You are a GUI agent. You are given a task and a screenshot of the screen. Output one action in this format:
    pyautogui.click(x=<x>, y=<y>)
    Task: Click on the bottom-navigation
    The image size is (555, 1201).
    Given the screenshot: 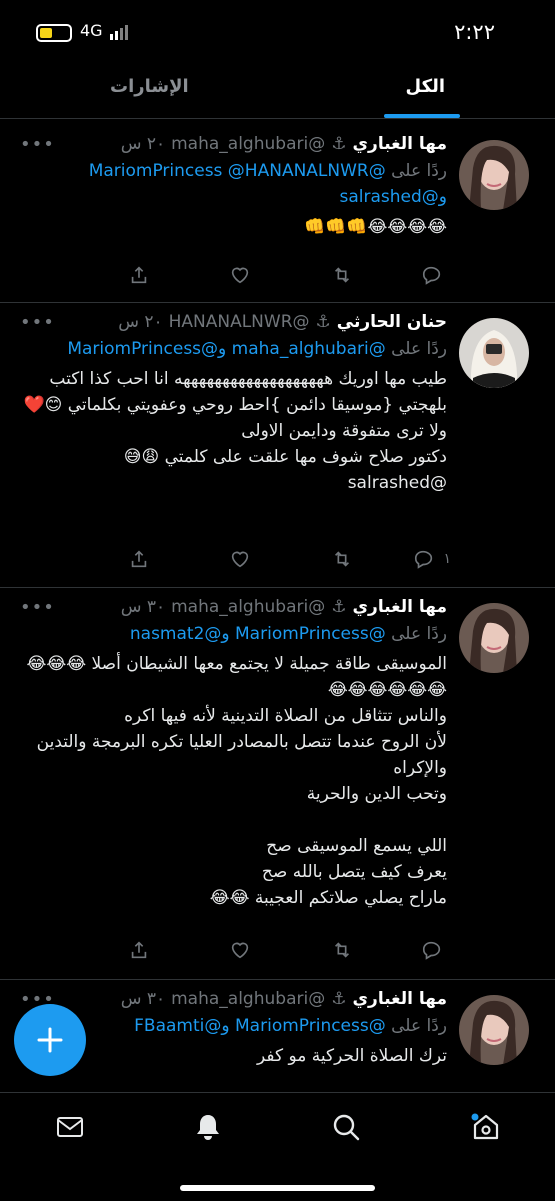 What is the action you would take?
    pyautogui.click(x=277, y=1146)
    